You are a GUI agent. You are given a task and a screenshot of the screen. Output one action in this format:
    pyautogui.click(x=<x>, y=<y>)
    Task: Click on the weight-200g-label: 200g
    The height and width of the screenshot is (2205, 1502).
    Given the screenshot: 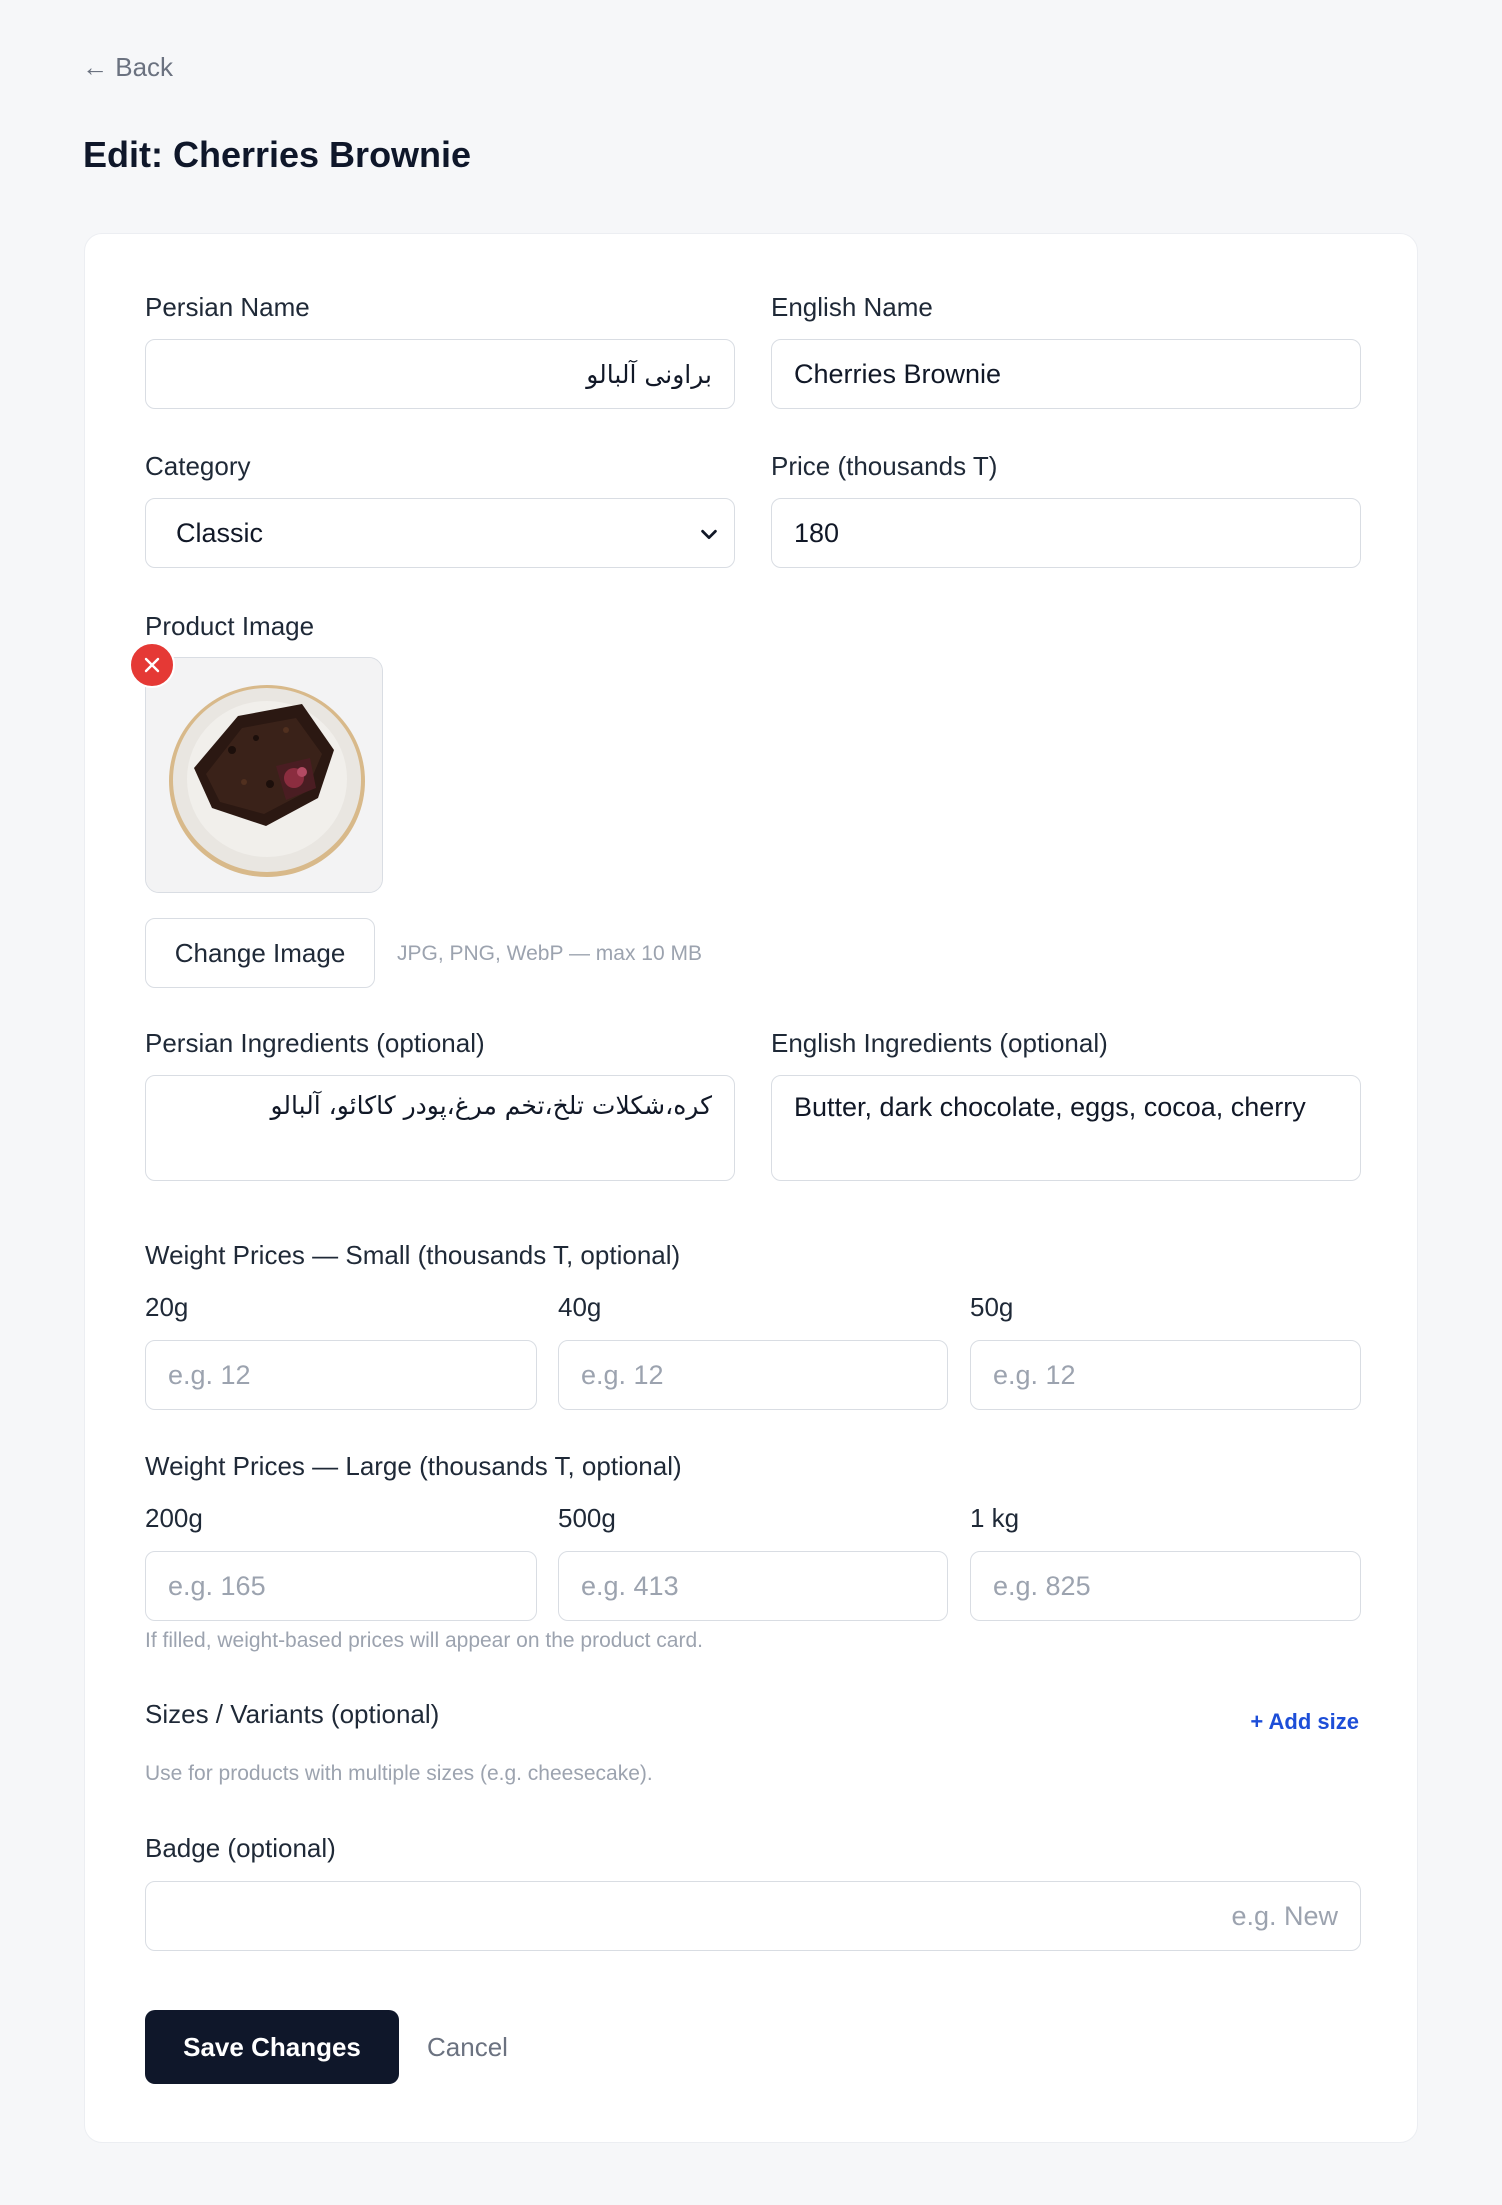 What is the action you would take?
    pyautogui.click(x=174, y=1518)
    